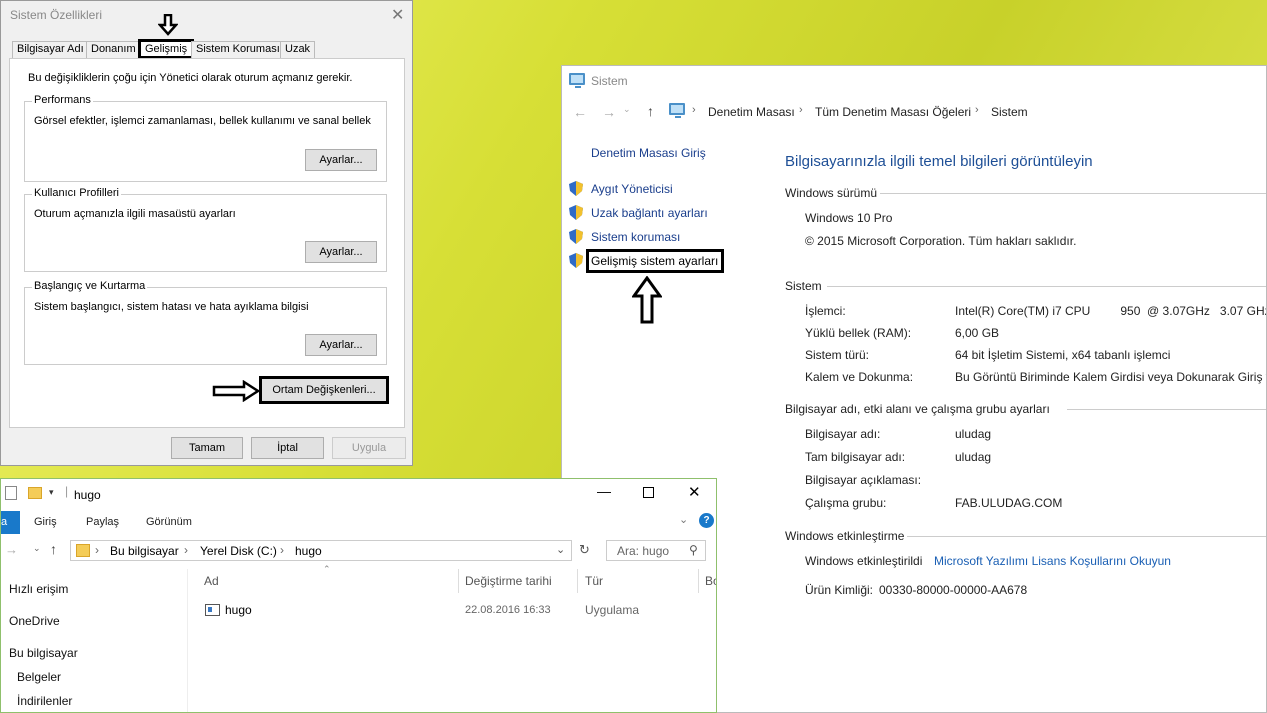 Image resolution: width=1267 pixels, height=713 pixels. Describe the element at coordinates (298, 49) in the screenshot. I see `tab-remote: Uzak` at that location.